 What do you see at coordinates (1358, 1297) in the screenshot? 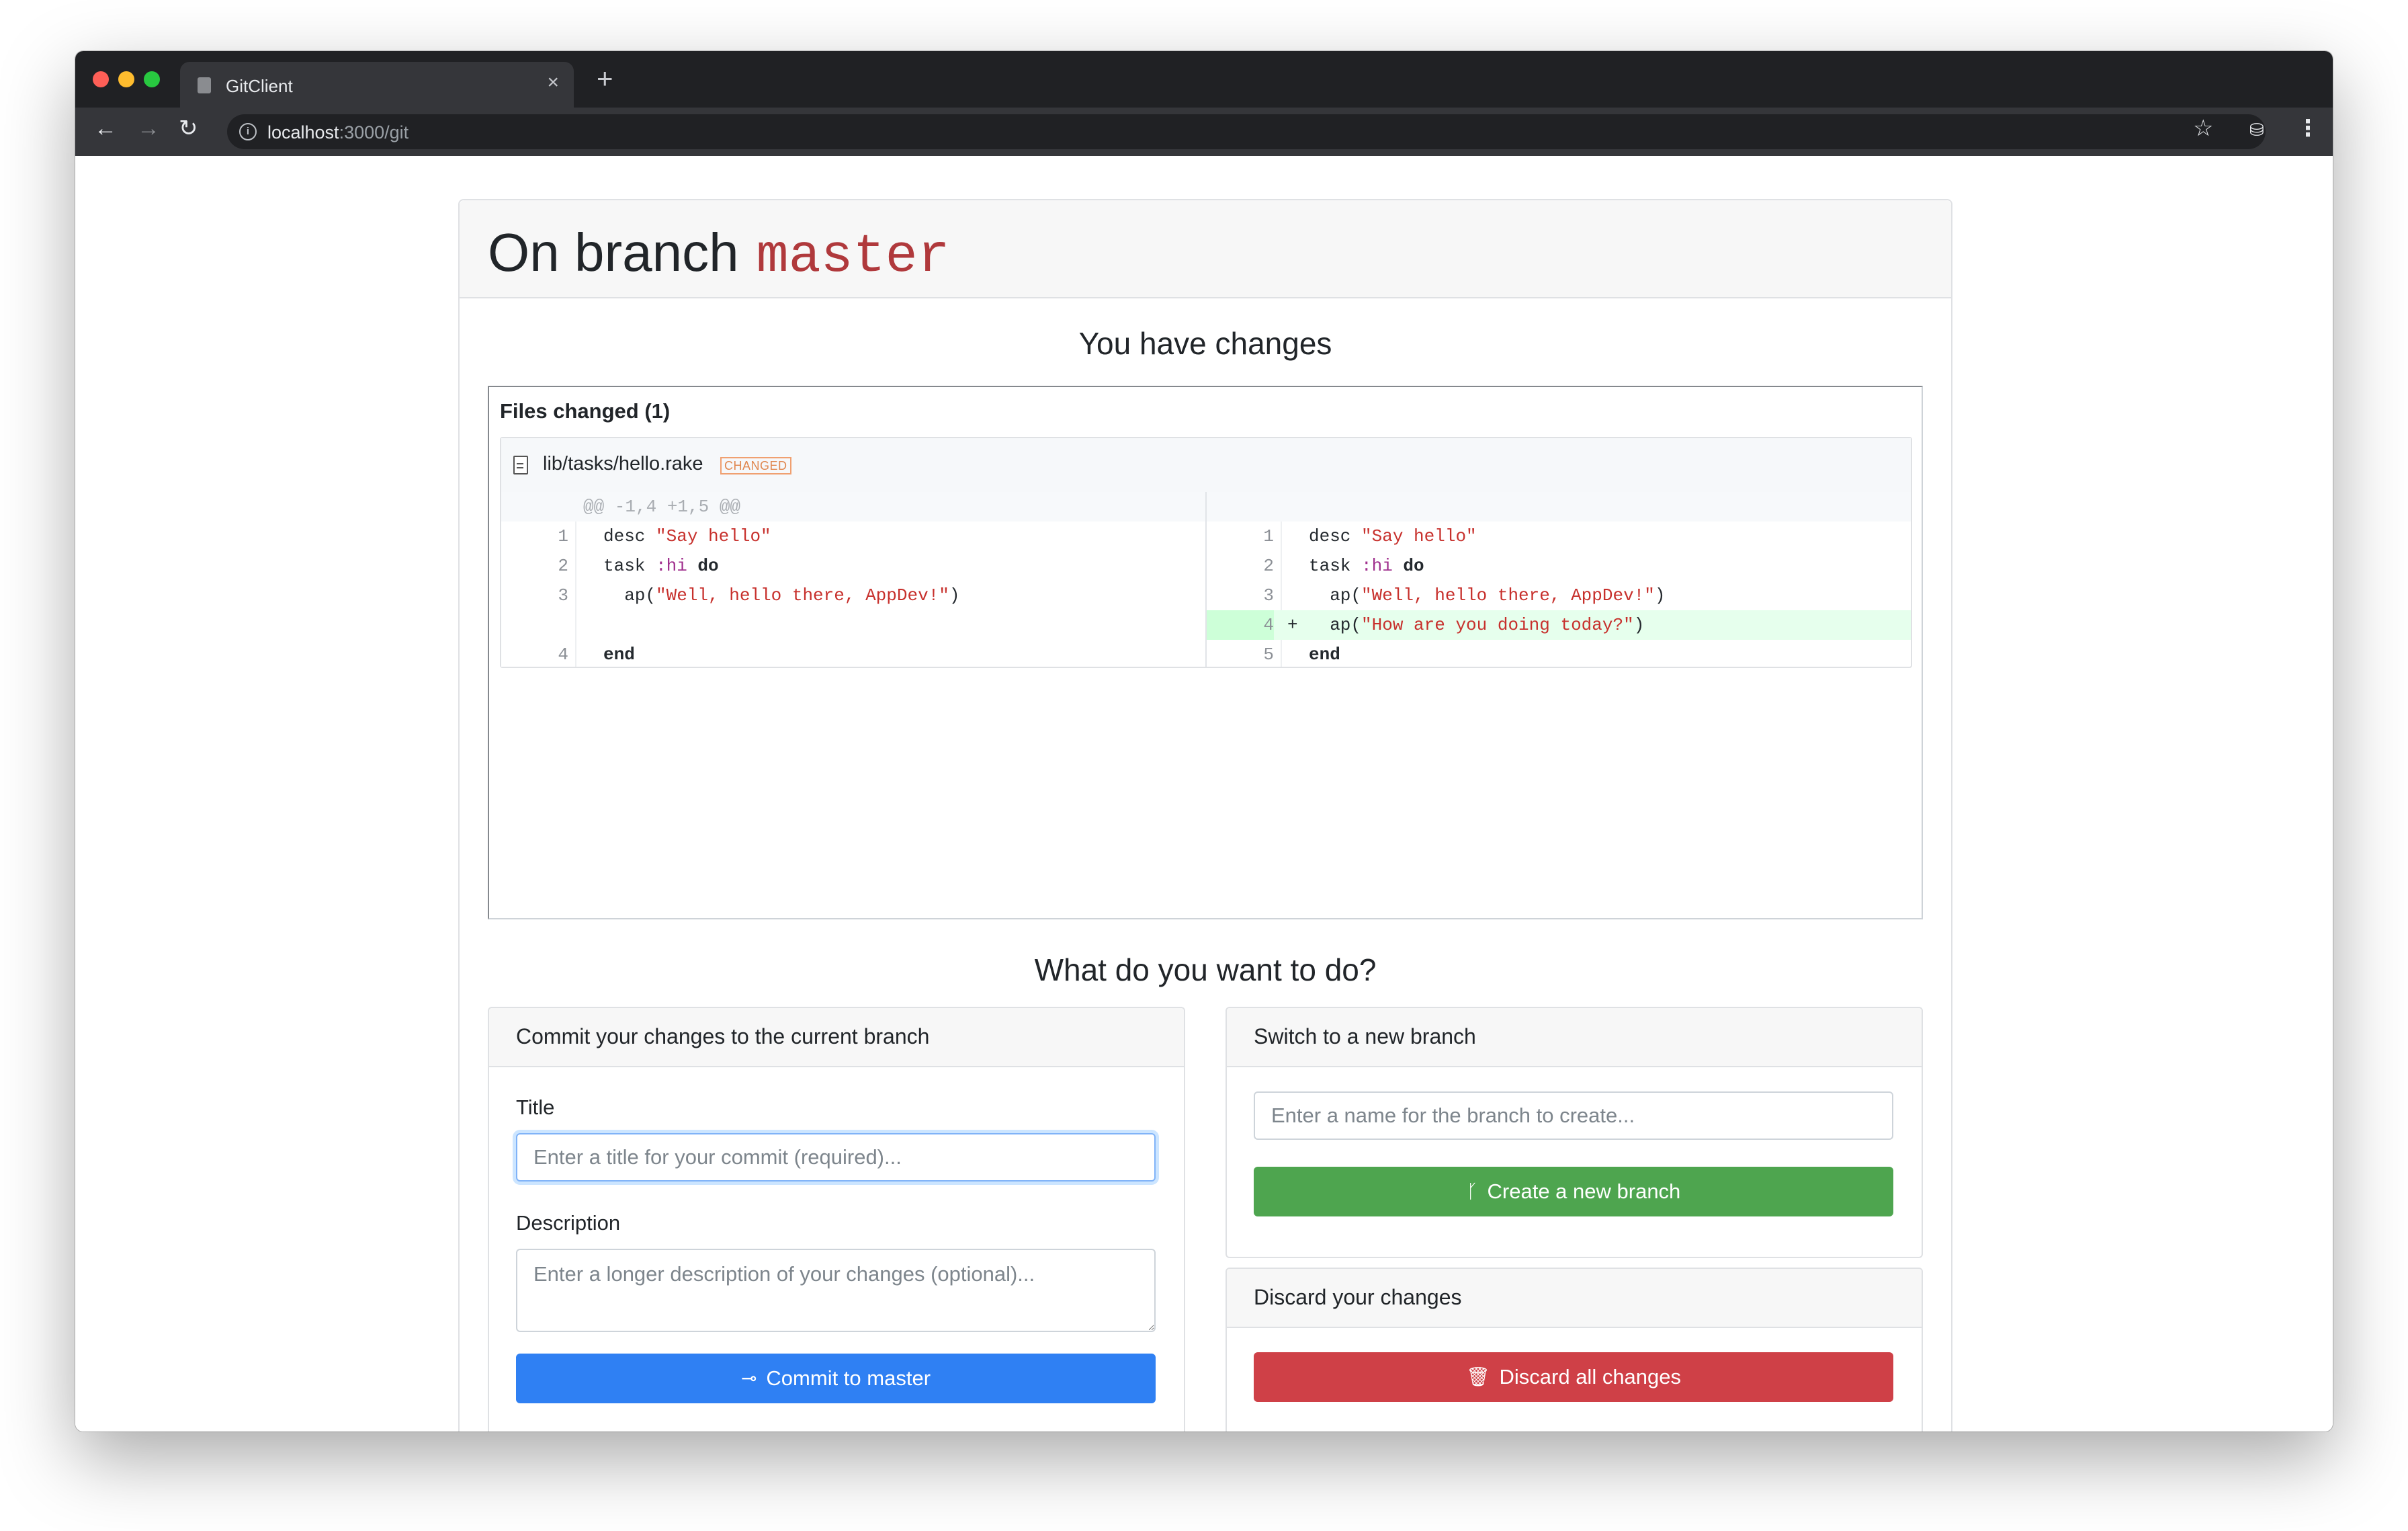
I see `discard-panel-title: Discard your changes` at bounding box center [1358, 1297].